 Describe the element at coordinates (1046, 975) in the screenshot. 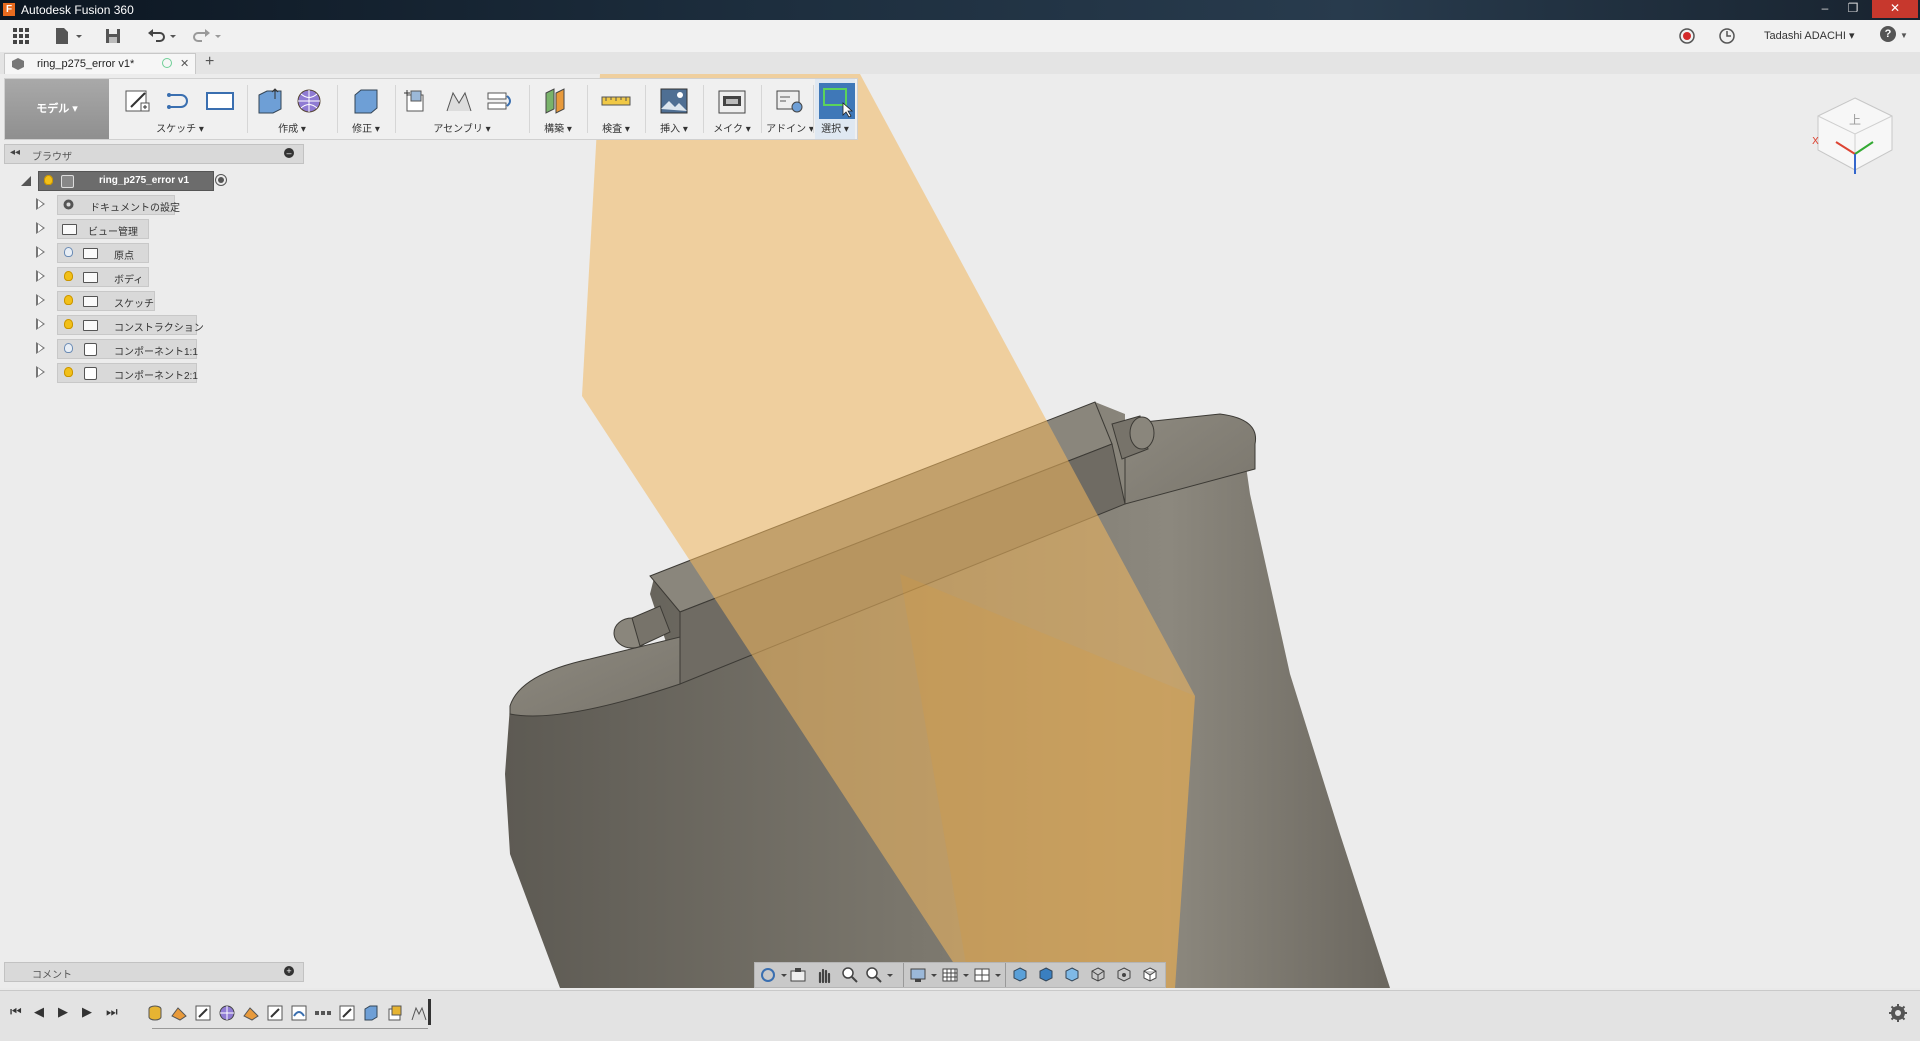

I see `selection-filter-component-icon` at that location.